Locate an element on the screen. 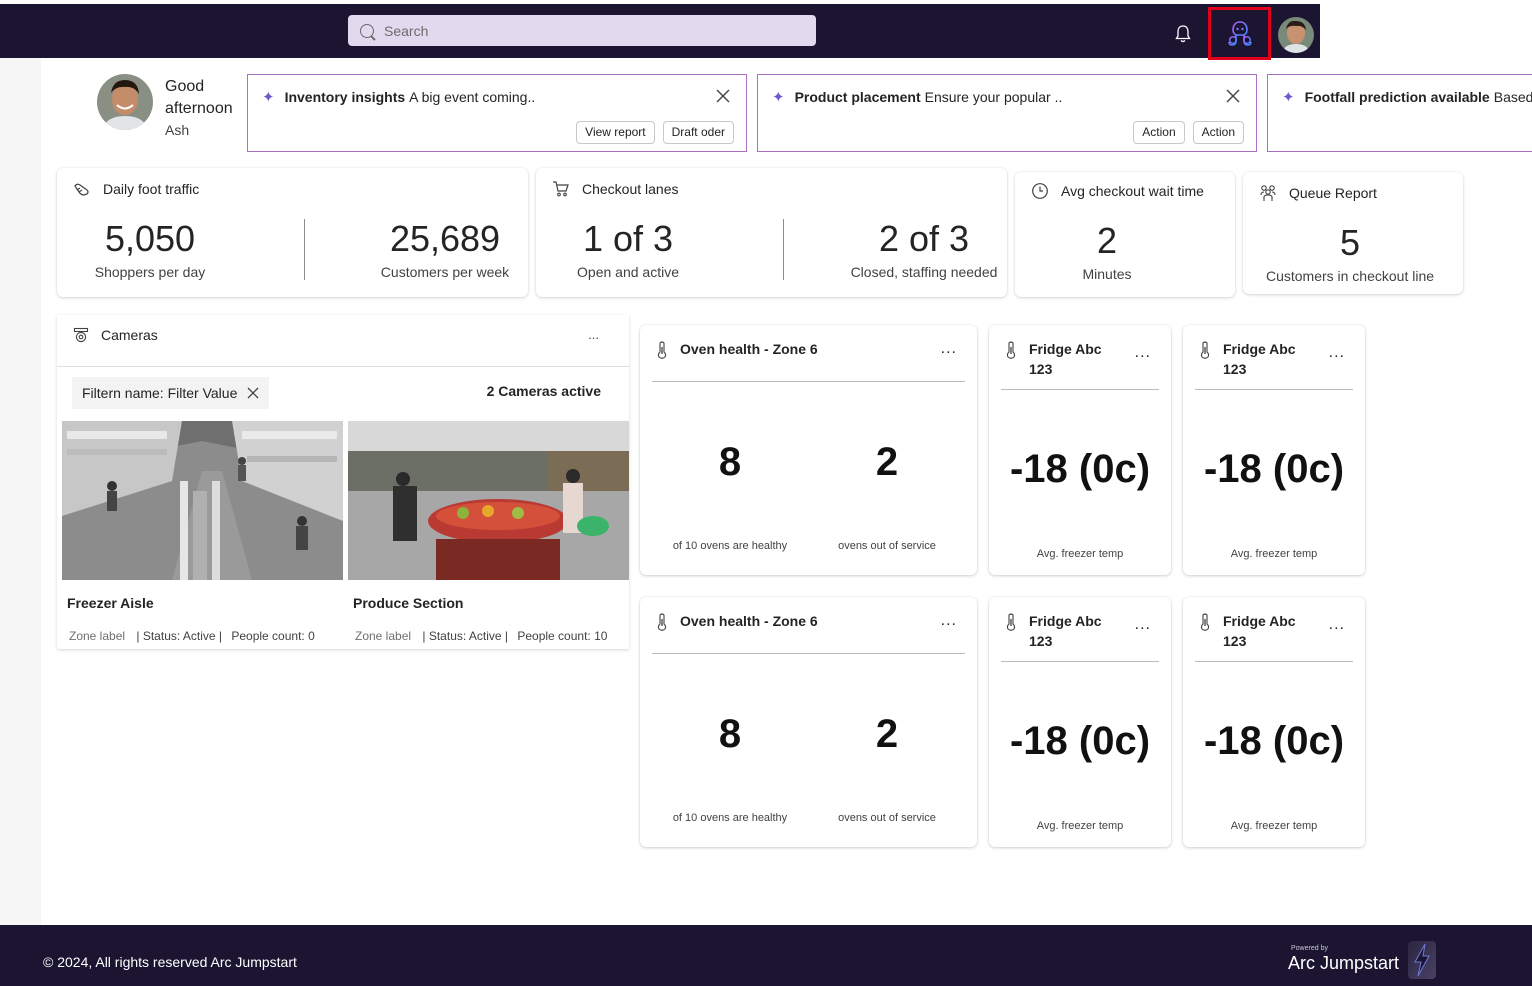 The height and width of the screenshot is (986, 1532). closed-lanes-value: 2 of 3 is located at coordinates (924, 238).